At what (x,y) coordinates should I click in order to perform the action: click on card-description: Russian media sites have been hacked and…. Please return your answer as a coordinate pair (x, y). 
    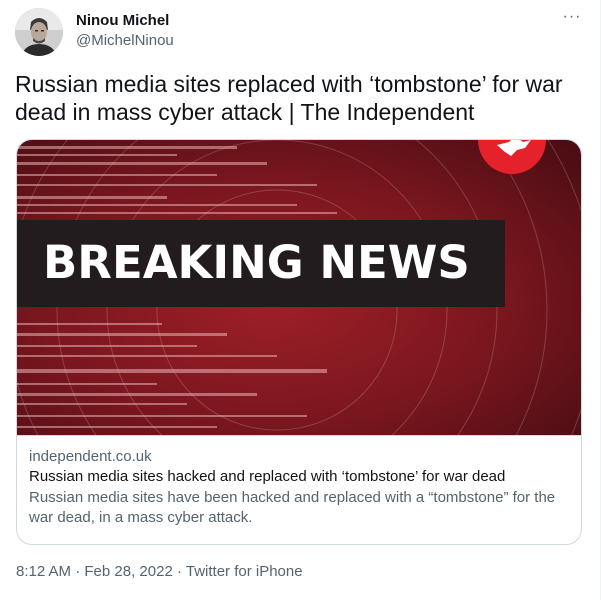
    Looking at the image, I should click on (292, 507).